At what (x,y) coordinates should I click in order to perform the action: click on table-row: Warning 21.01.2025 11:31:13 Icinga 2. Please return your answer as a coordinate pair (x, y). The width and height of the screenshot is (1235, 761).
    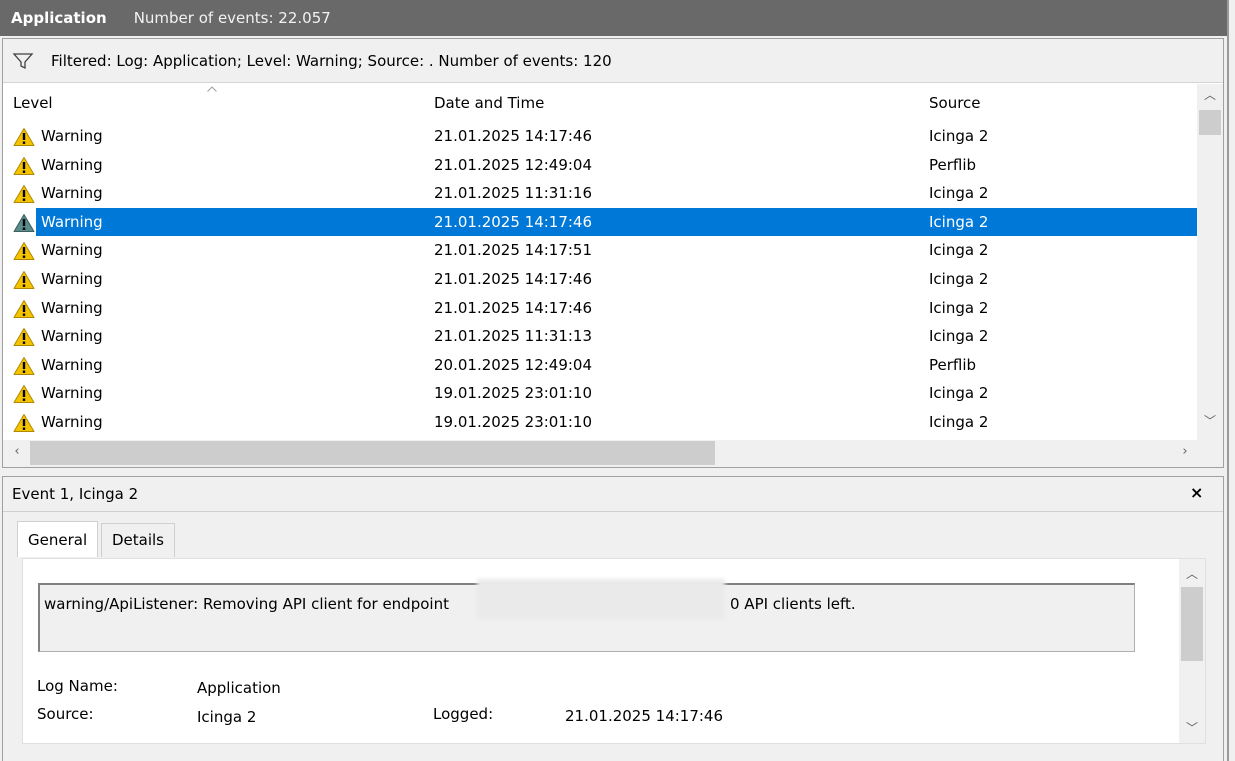
    Looking at the image, I should click on (600, 336).